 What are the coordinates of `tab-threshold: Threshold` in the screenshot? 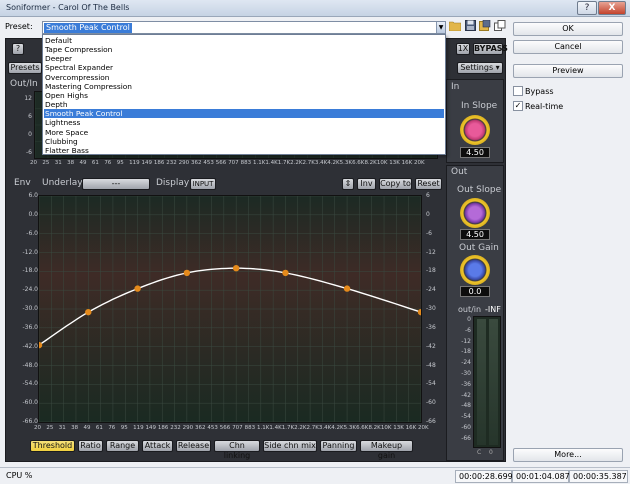 It's located at (52, 446).